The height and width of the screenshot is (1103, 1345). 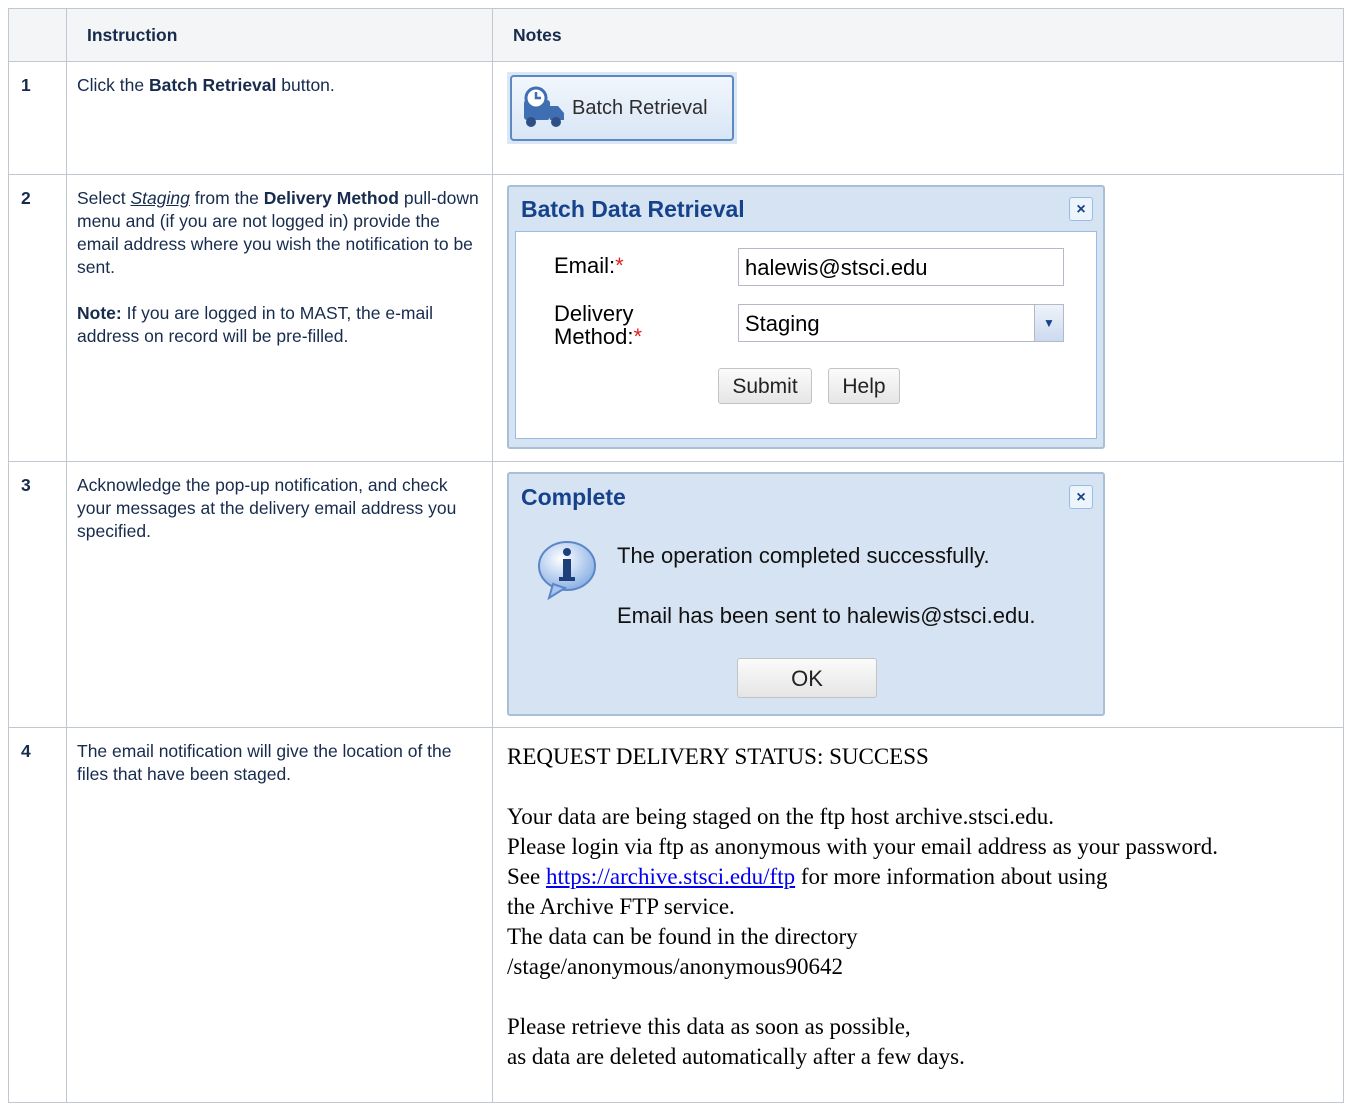 I want to click on chevron-down-icon: ▼, so click(x=1048, y=323).